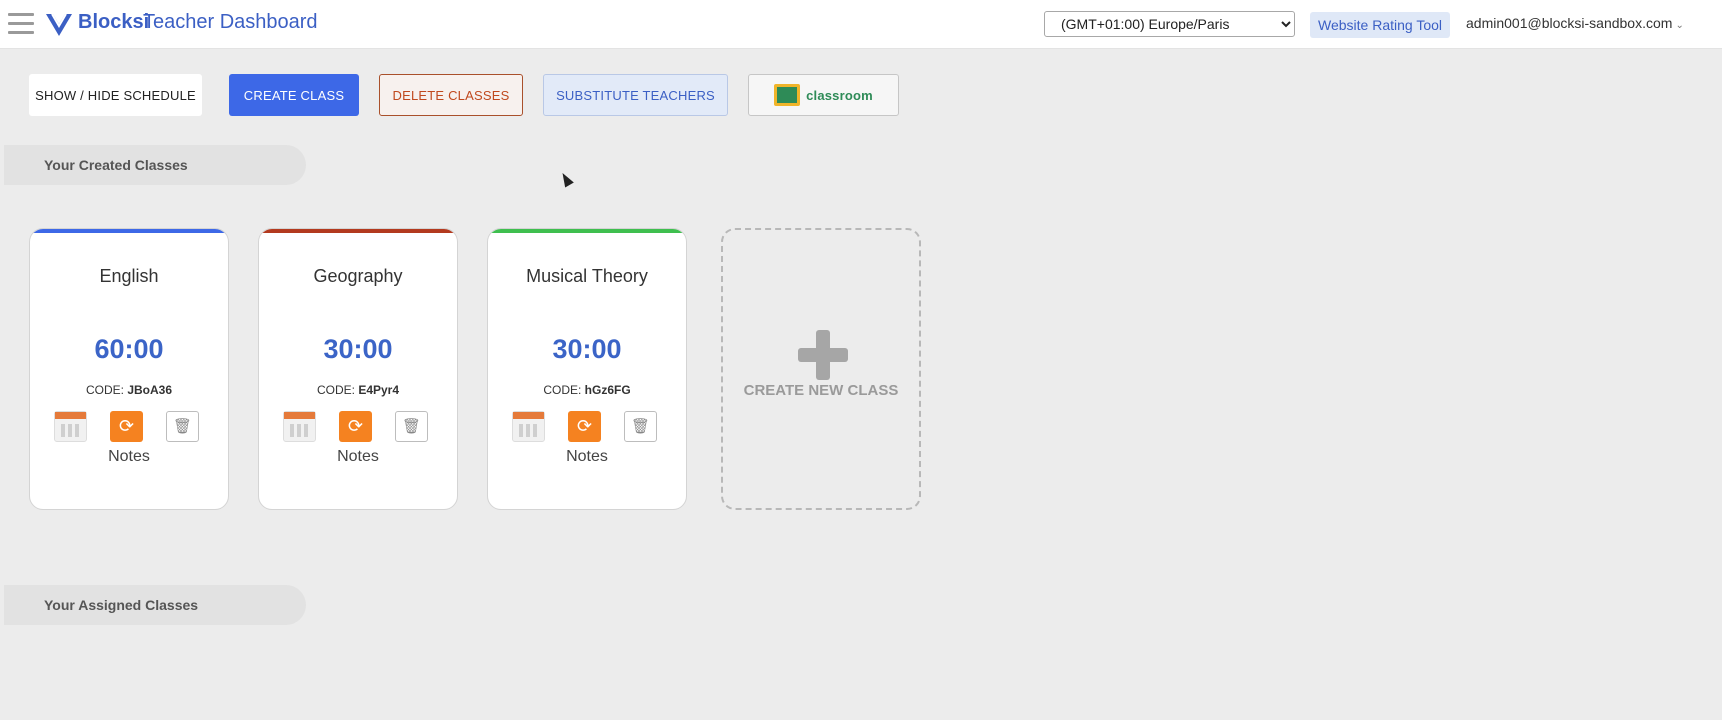  What do you see at coordinates (566, 179) in the screenshot?
I see `mouse-cursor-icon` at bounding box center [566, 179].